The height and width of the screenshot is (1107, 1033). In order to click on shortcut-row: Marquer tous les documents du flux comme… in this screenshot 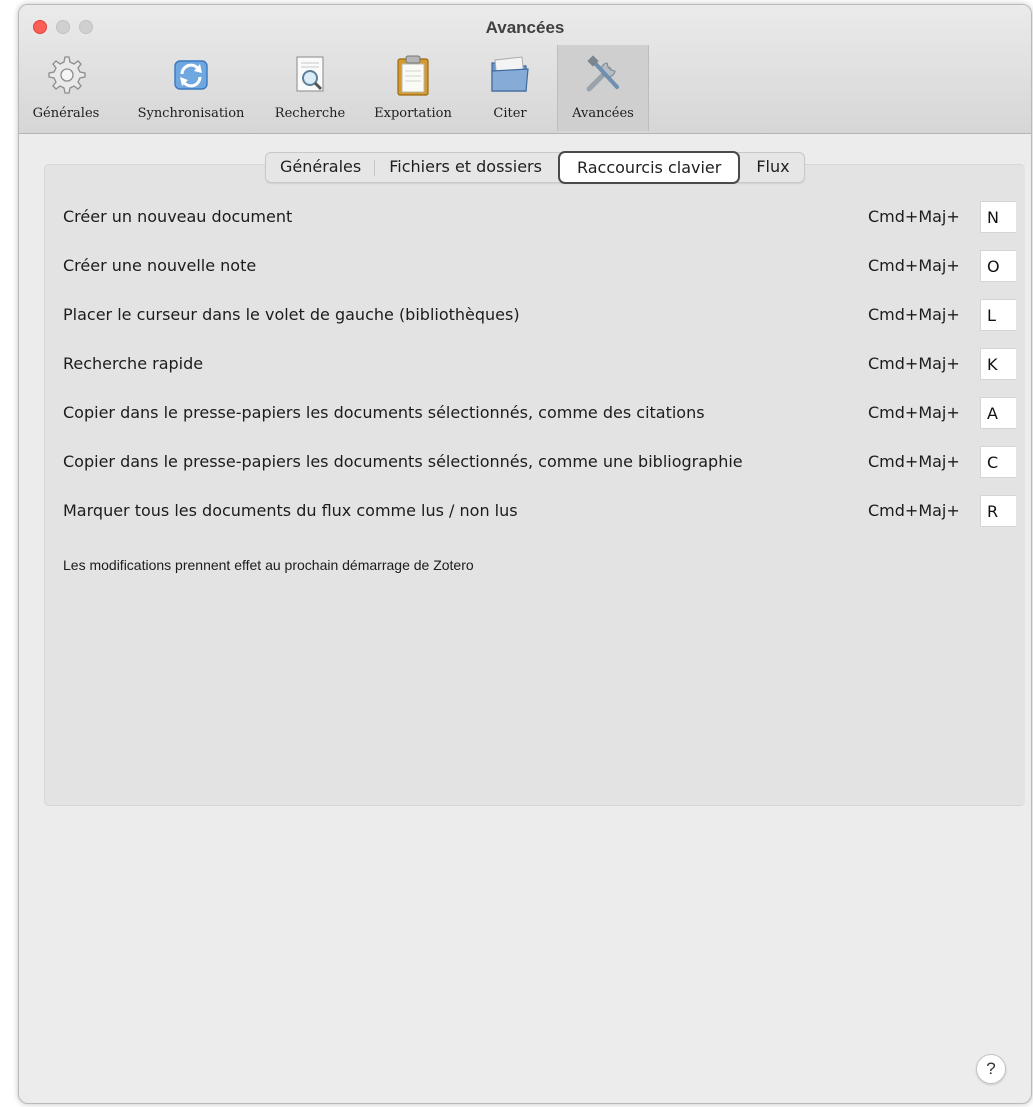, I will do `click(547, 512)`.